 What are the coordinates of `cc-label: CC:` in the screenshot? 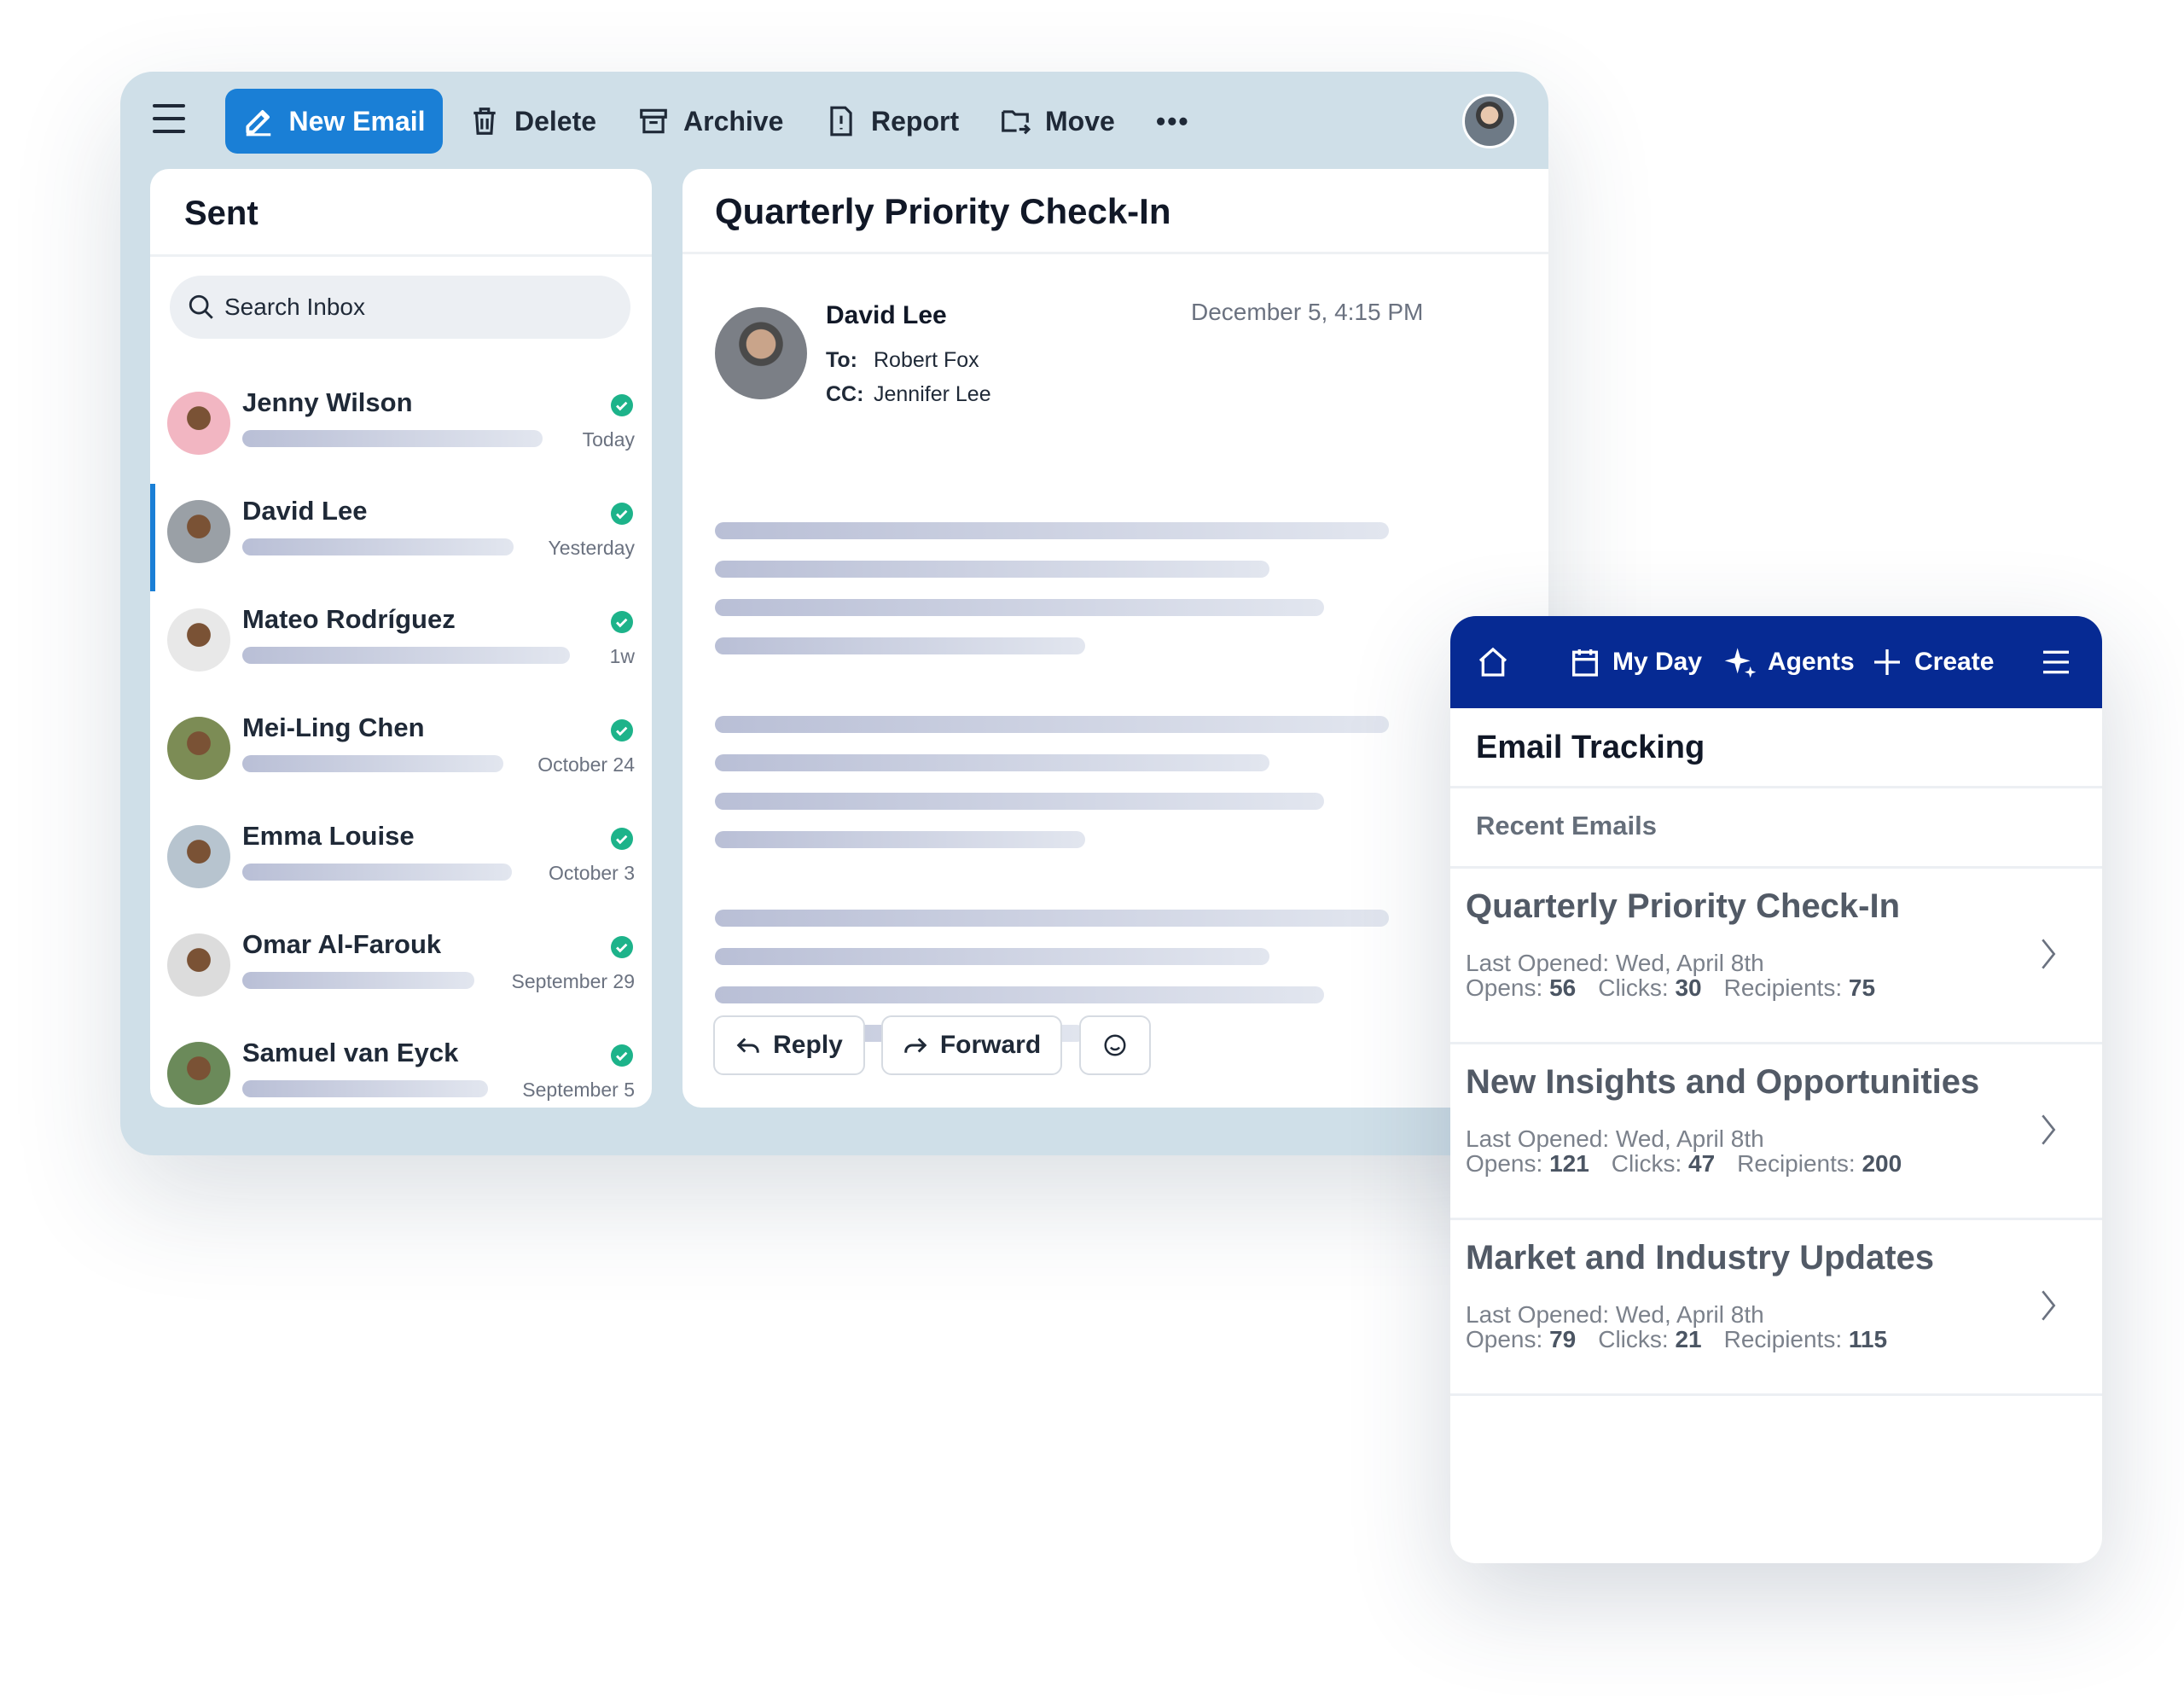 It's located at (845, 394).